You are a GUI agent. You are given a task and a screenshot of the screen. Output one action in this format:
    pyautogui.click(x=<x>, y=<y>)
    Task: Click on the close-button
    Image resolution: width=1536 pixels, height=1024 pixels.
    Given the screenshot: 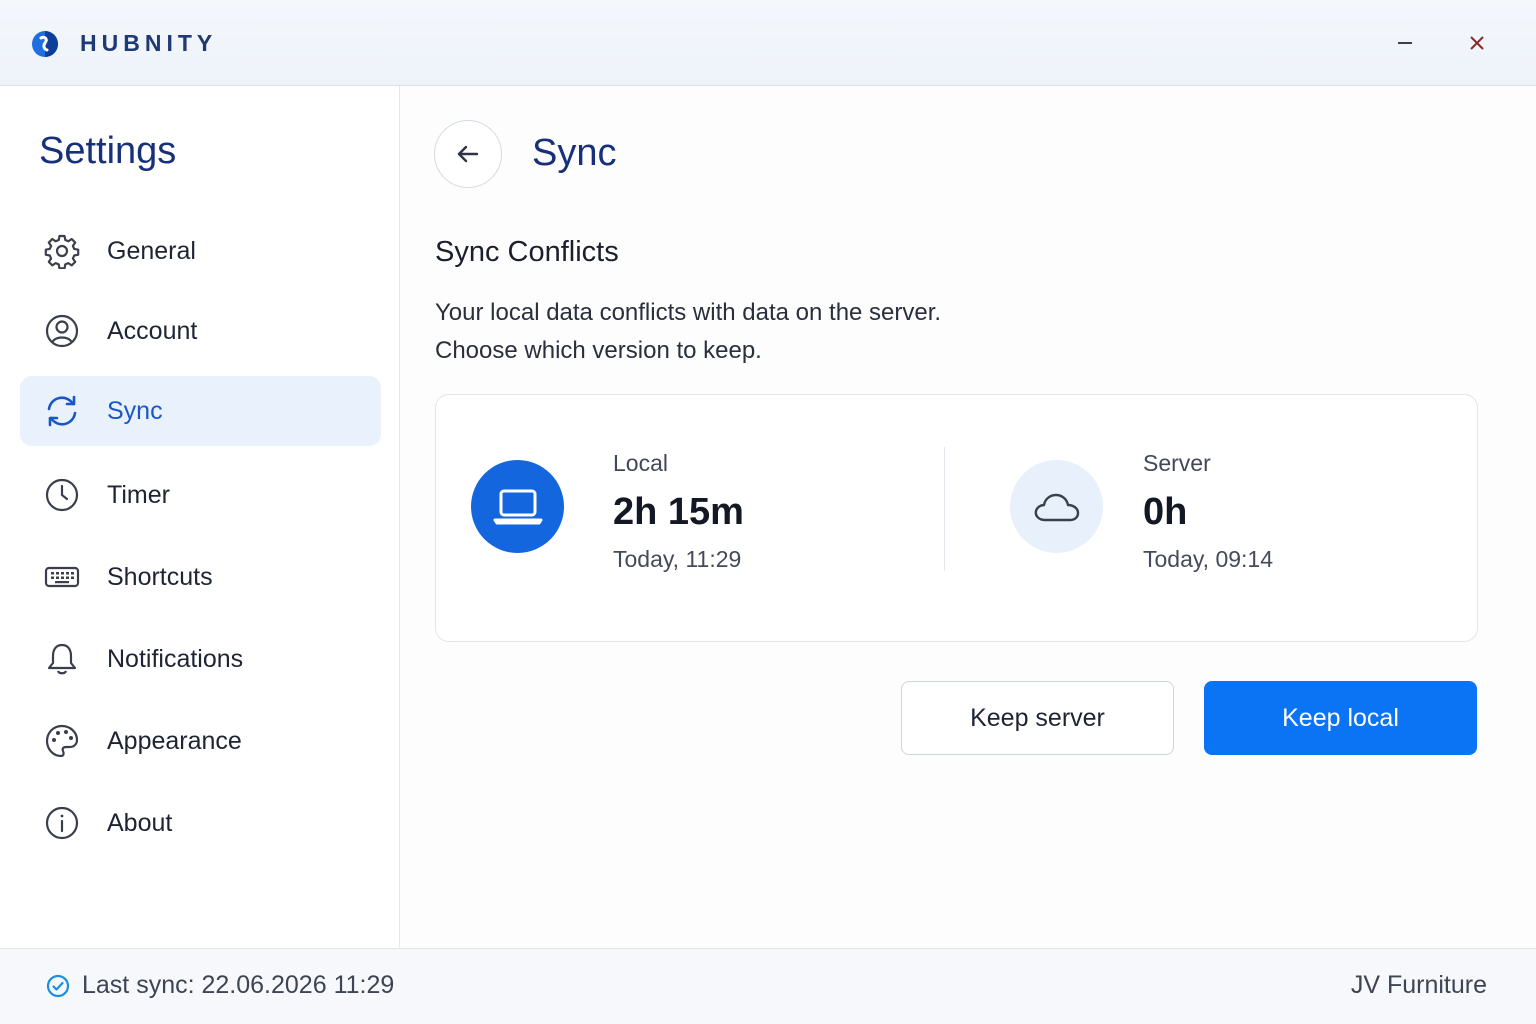 What is the action you would take?
    pyautogui.click(x=1477, y=43)
    